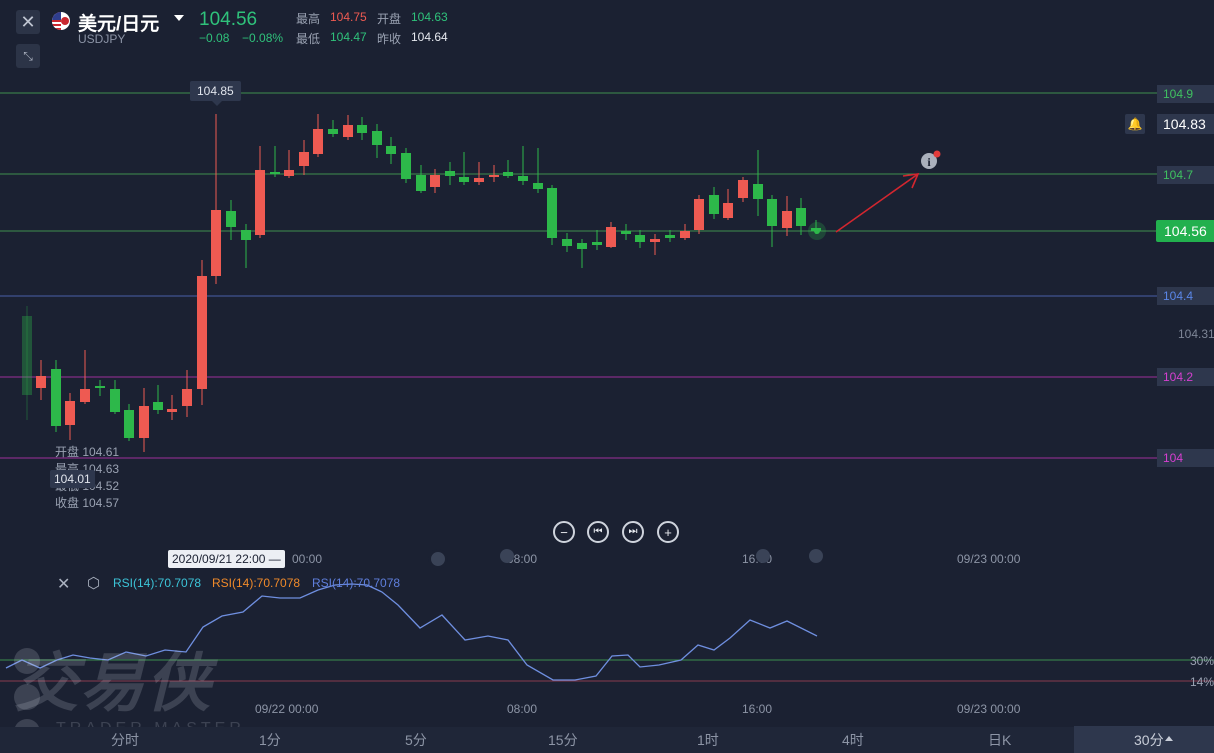 The width and height of the screenshot is (1214, 753). I want to click on scroll-end-button: ⏭, so click(633, 532).